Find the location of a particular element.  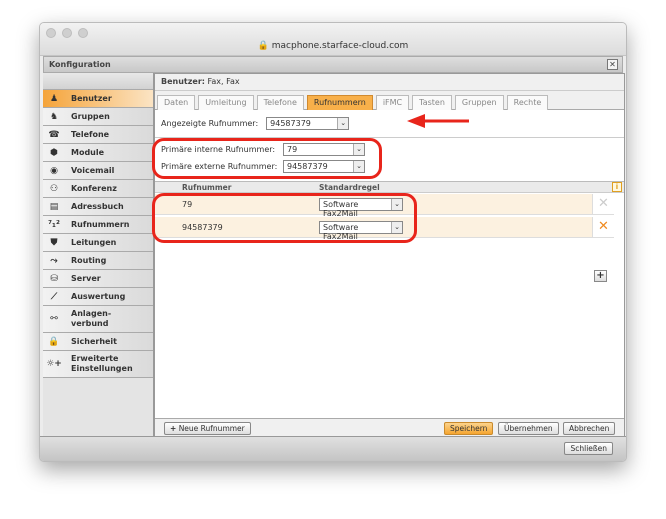

header-value: Fax, Fax is located at coordinates (223, 81).